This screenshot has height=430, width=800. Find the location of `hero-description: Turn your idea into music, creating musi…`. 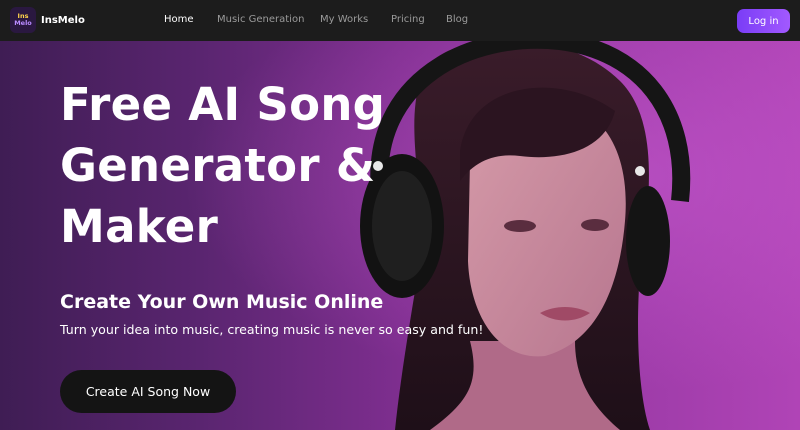

hero-description: Turn your idea into music, creating musi… is located at coordinates (272, 329).